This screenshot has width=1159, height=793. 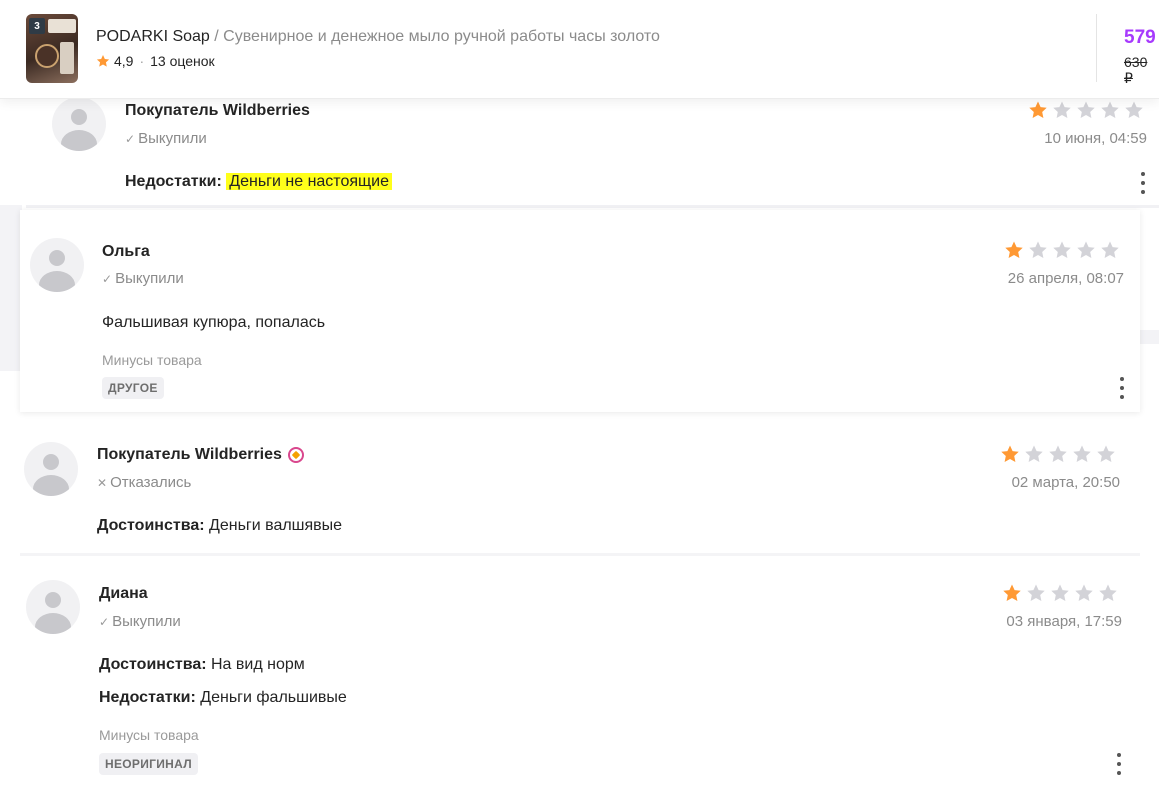 What do you see at coordinates (62, 26) in the screenshot?
I see `thumbnail-label-plate` at bounding box center [62, 26].